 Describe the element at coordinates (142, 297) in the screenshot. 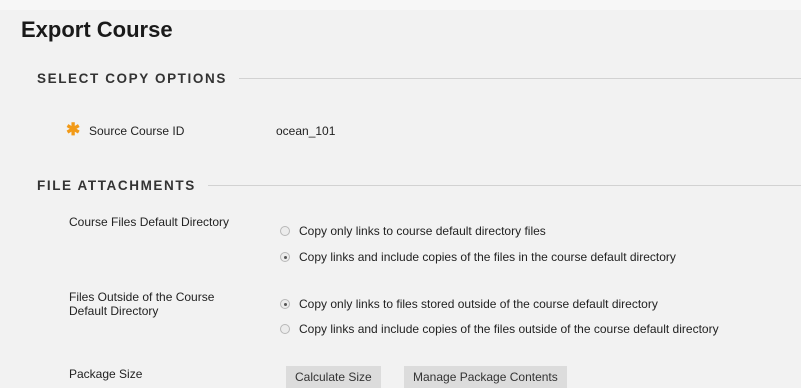

I see `files-outside-directory-label-line1: Files Outside of the Course` at that location.